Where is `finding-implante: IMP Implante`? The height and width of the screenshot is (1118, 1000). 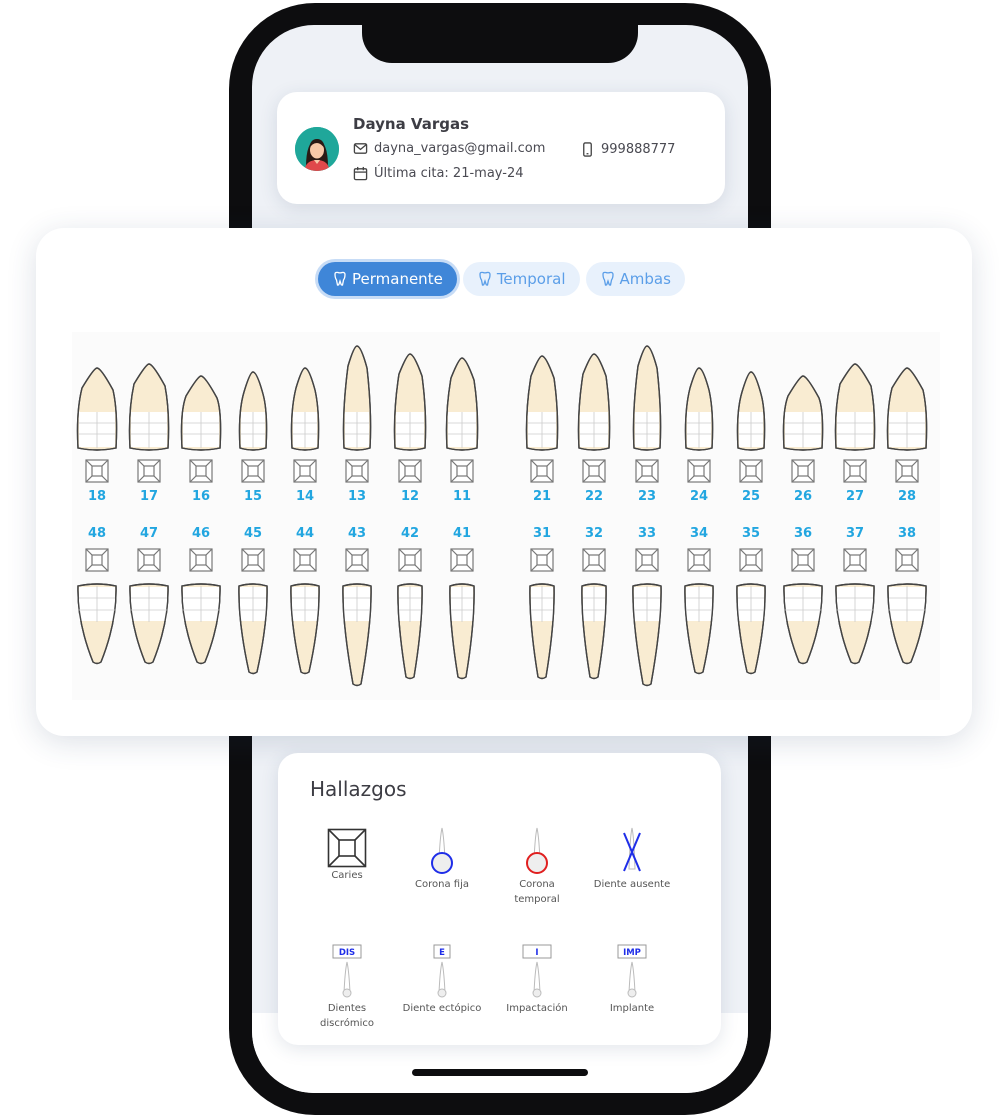
finding-implante: IMP Implante is located at coordinates (632, 979).